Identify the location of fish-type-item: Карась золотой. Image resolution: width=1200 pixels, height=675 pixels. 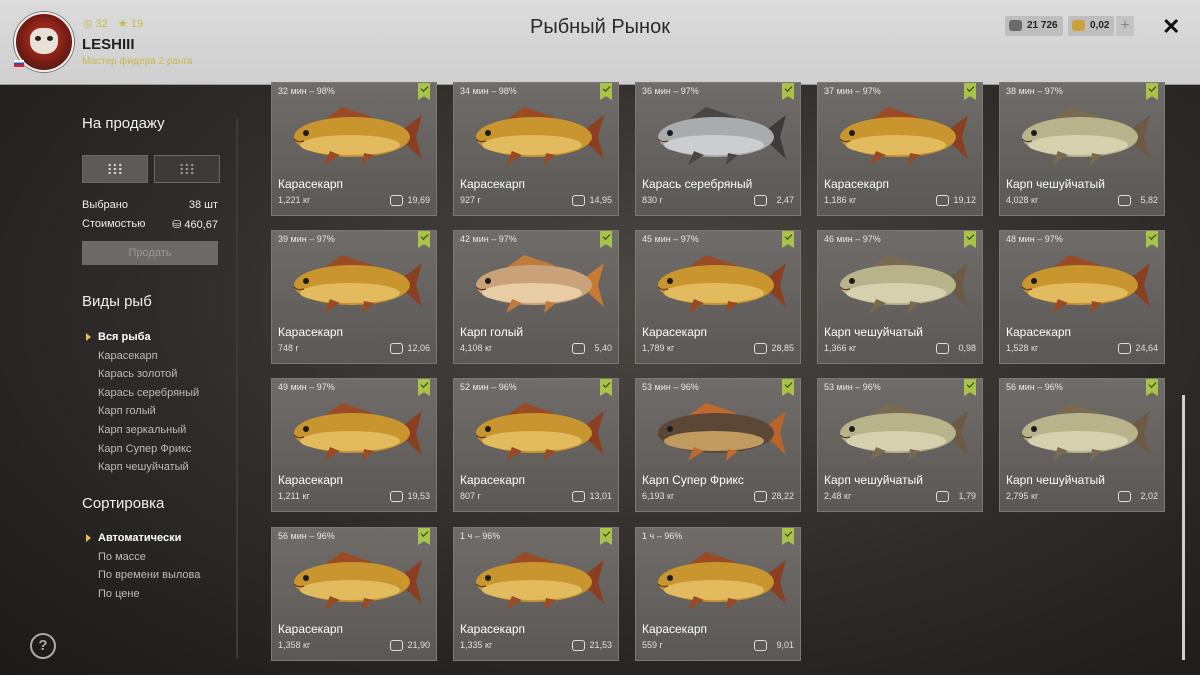
(137, 374).